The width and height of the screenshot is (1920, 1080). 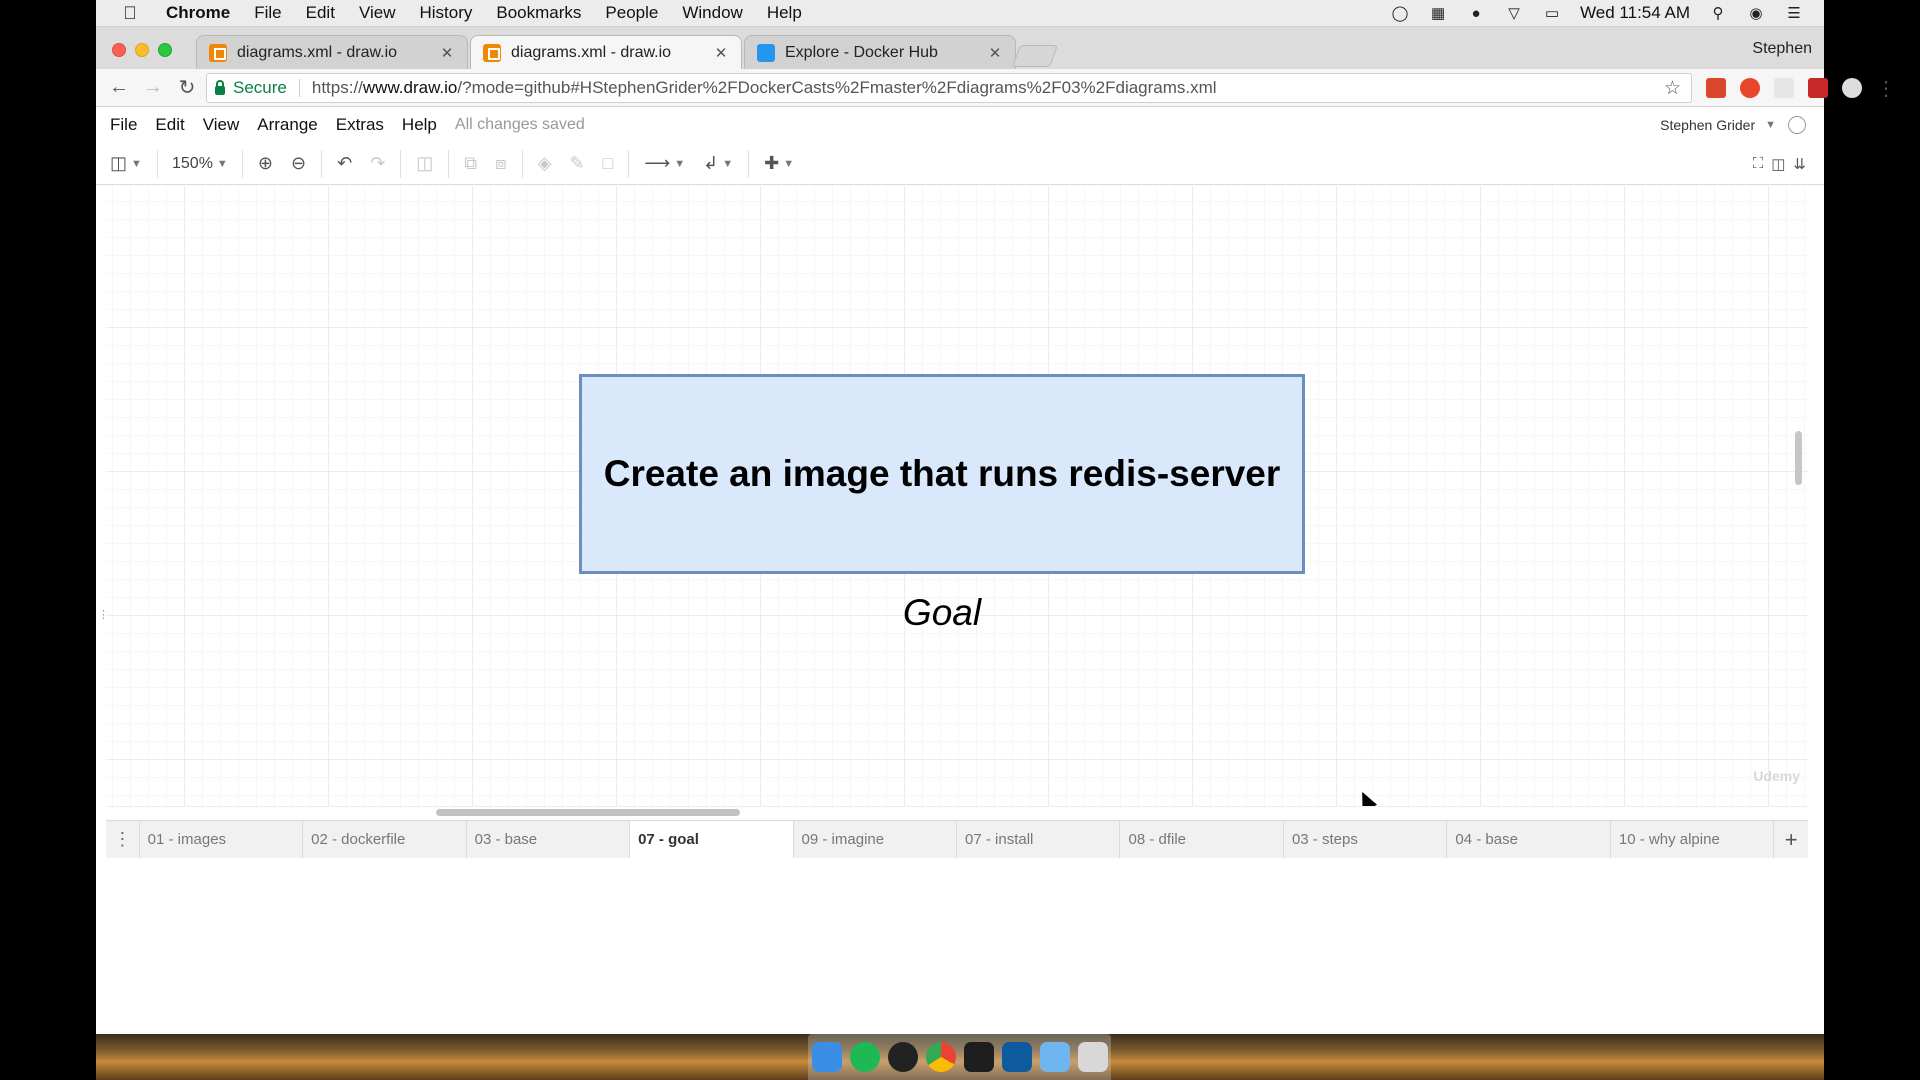 What do you see at coordinates (576, 164) in the screenshot?
I see `line-color-icon: ✎` at bounding box center [576, 164].